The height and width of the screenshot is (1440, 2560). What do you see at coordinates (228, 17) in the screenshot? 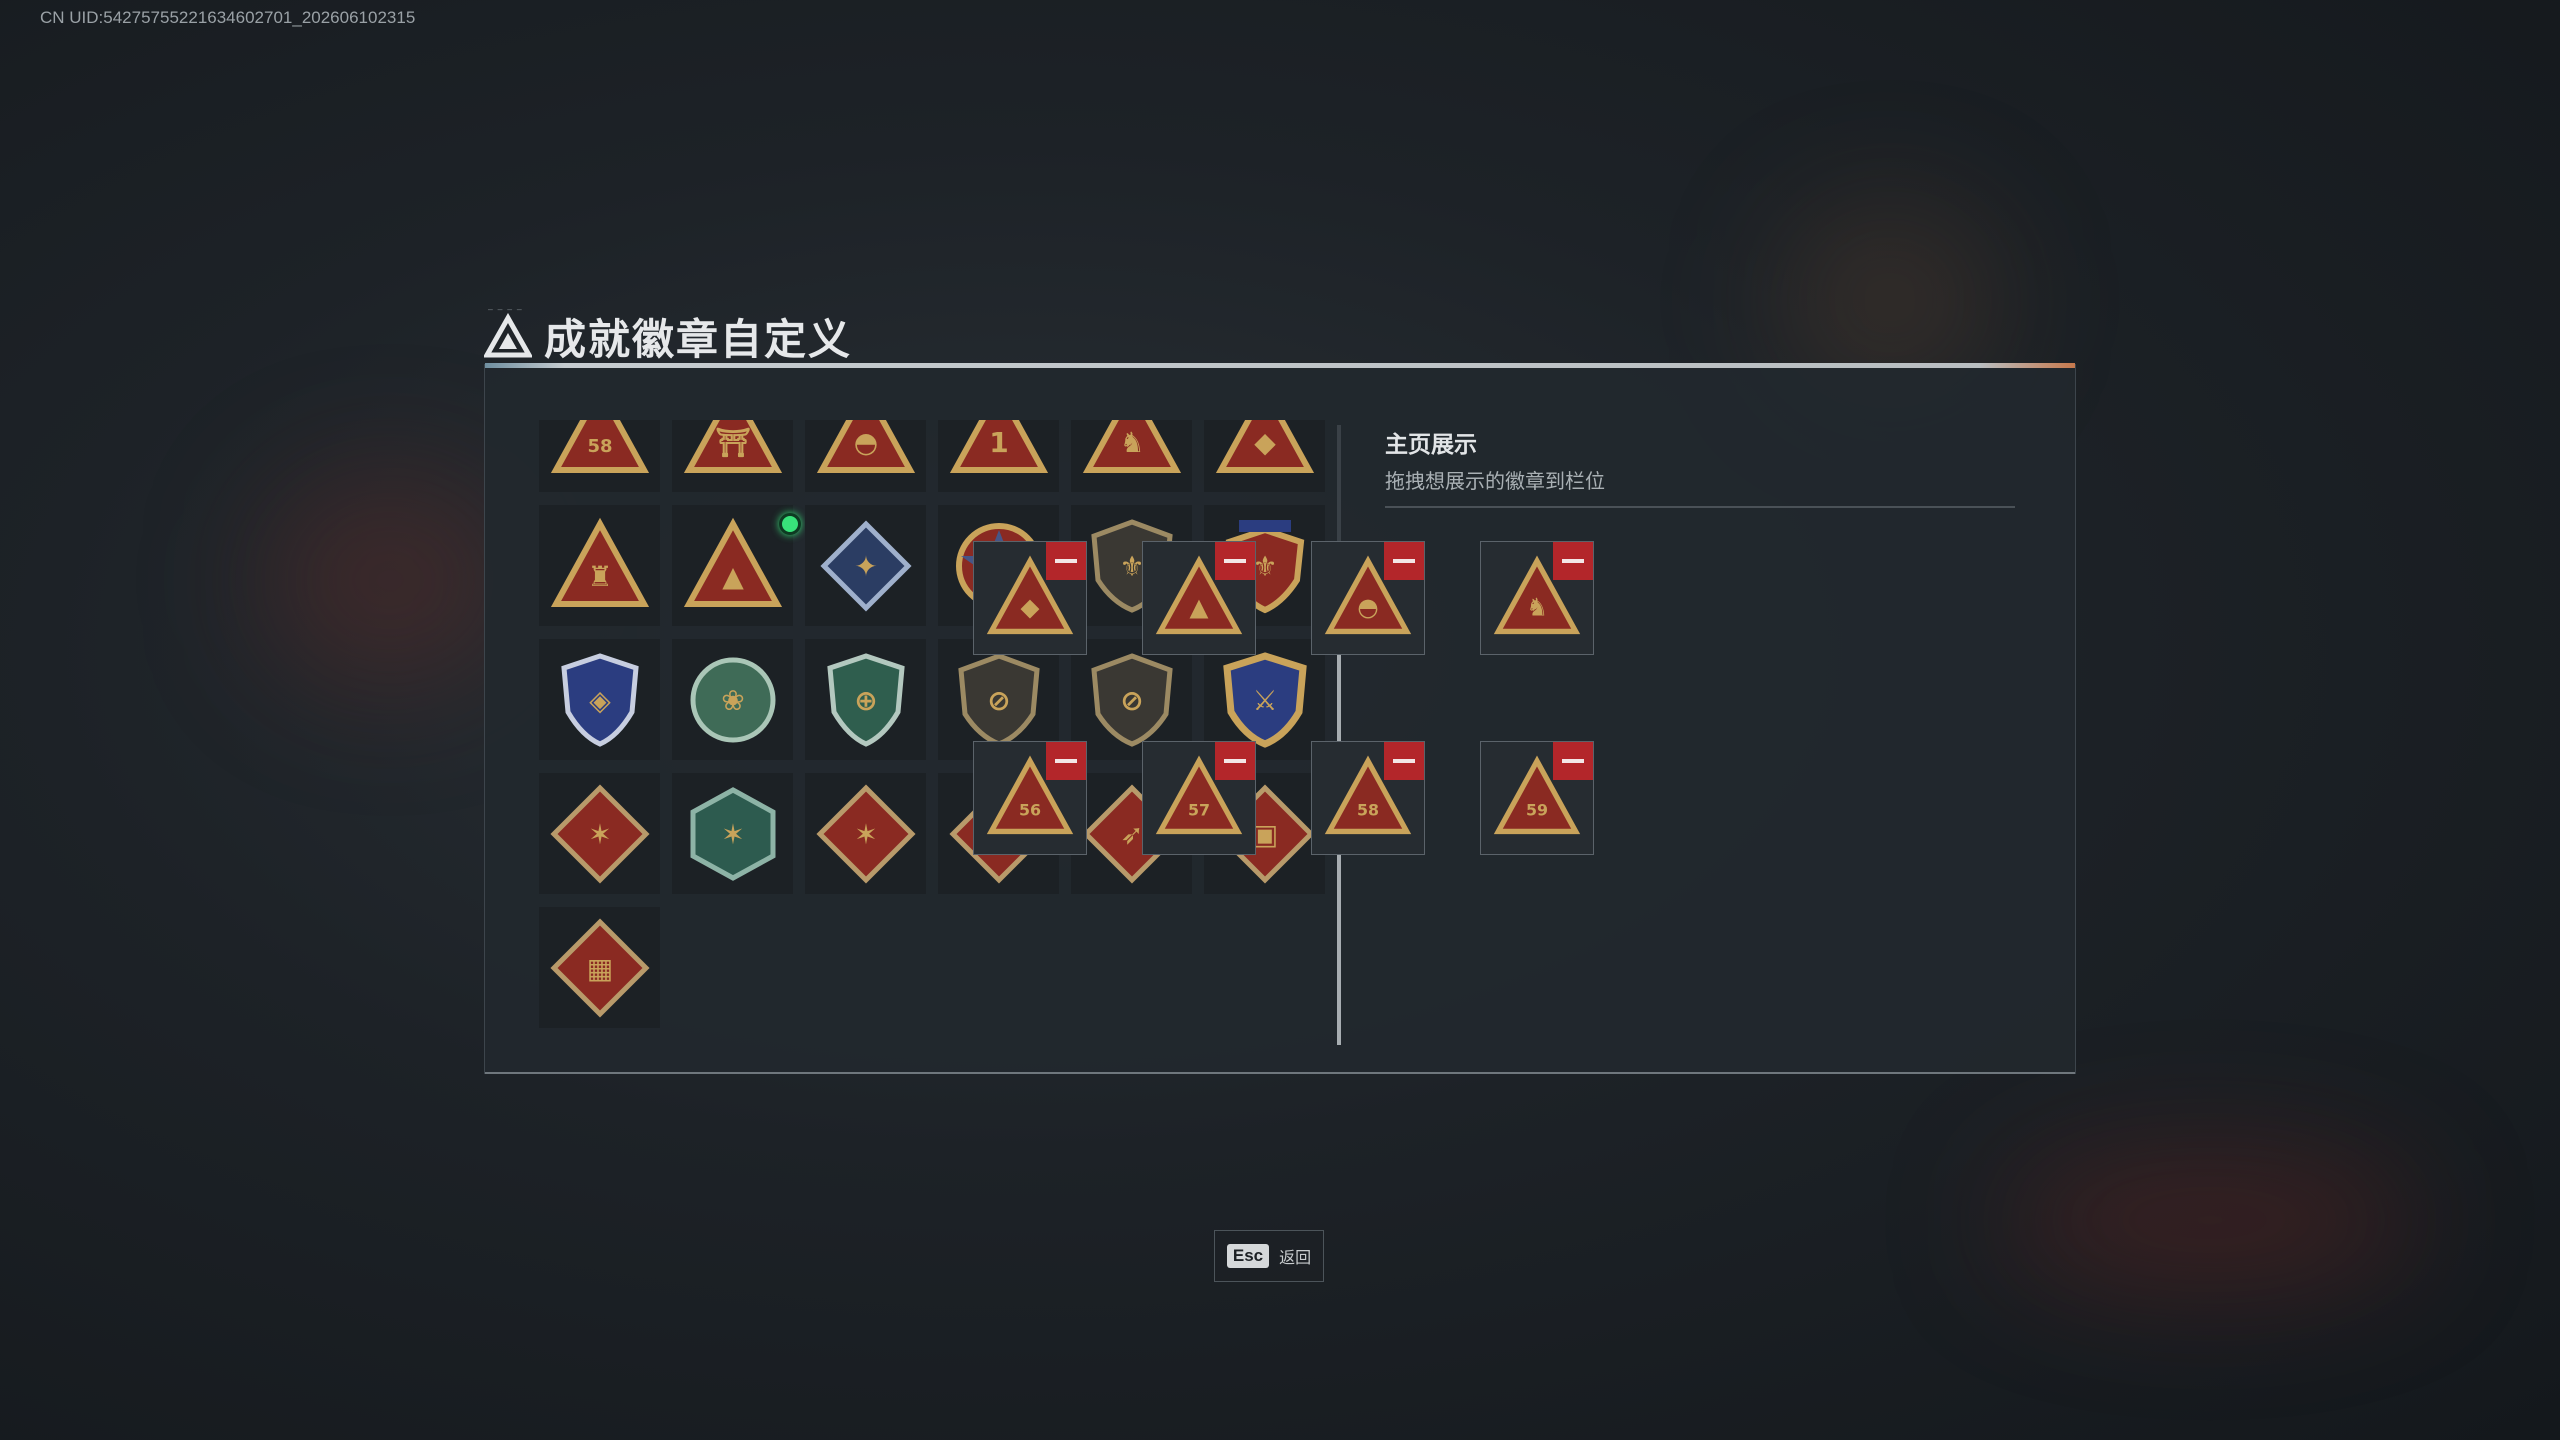
I see `uid-label: CN UID:54275755221634602701_202606102315` at bounding box center [228, 17].